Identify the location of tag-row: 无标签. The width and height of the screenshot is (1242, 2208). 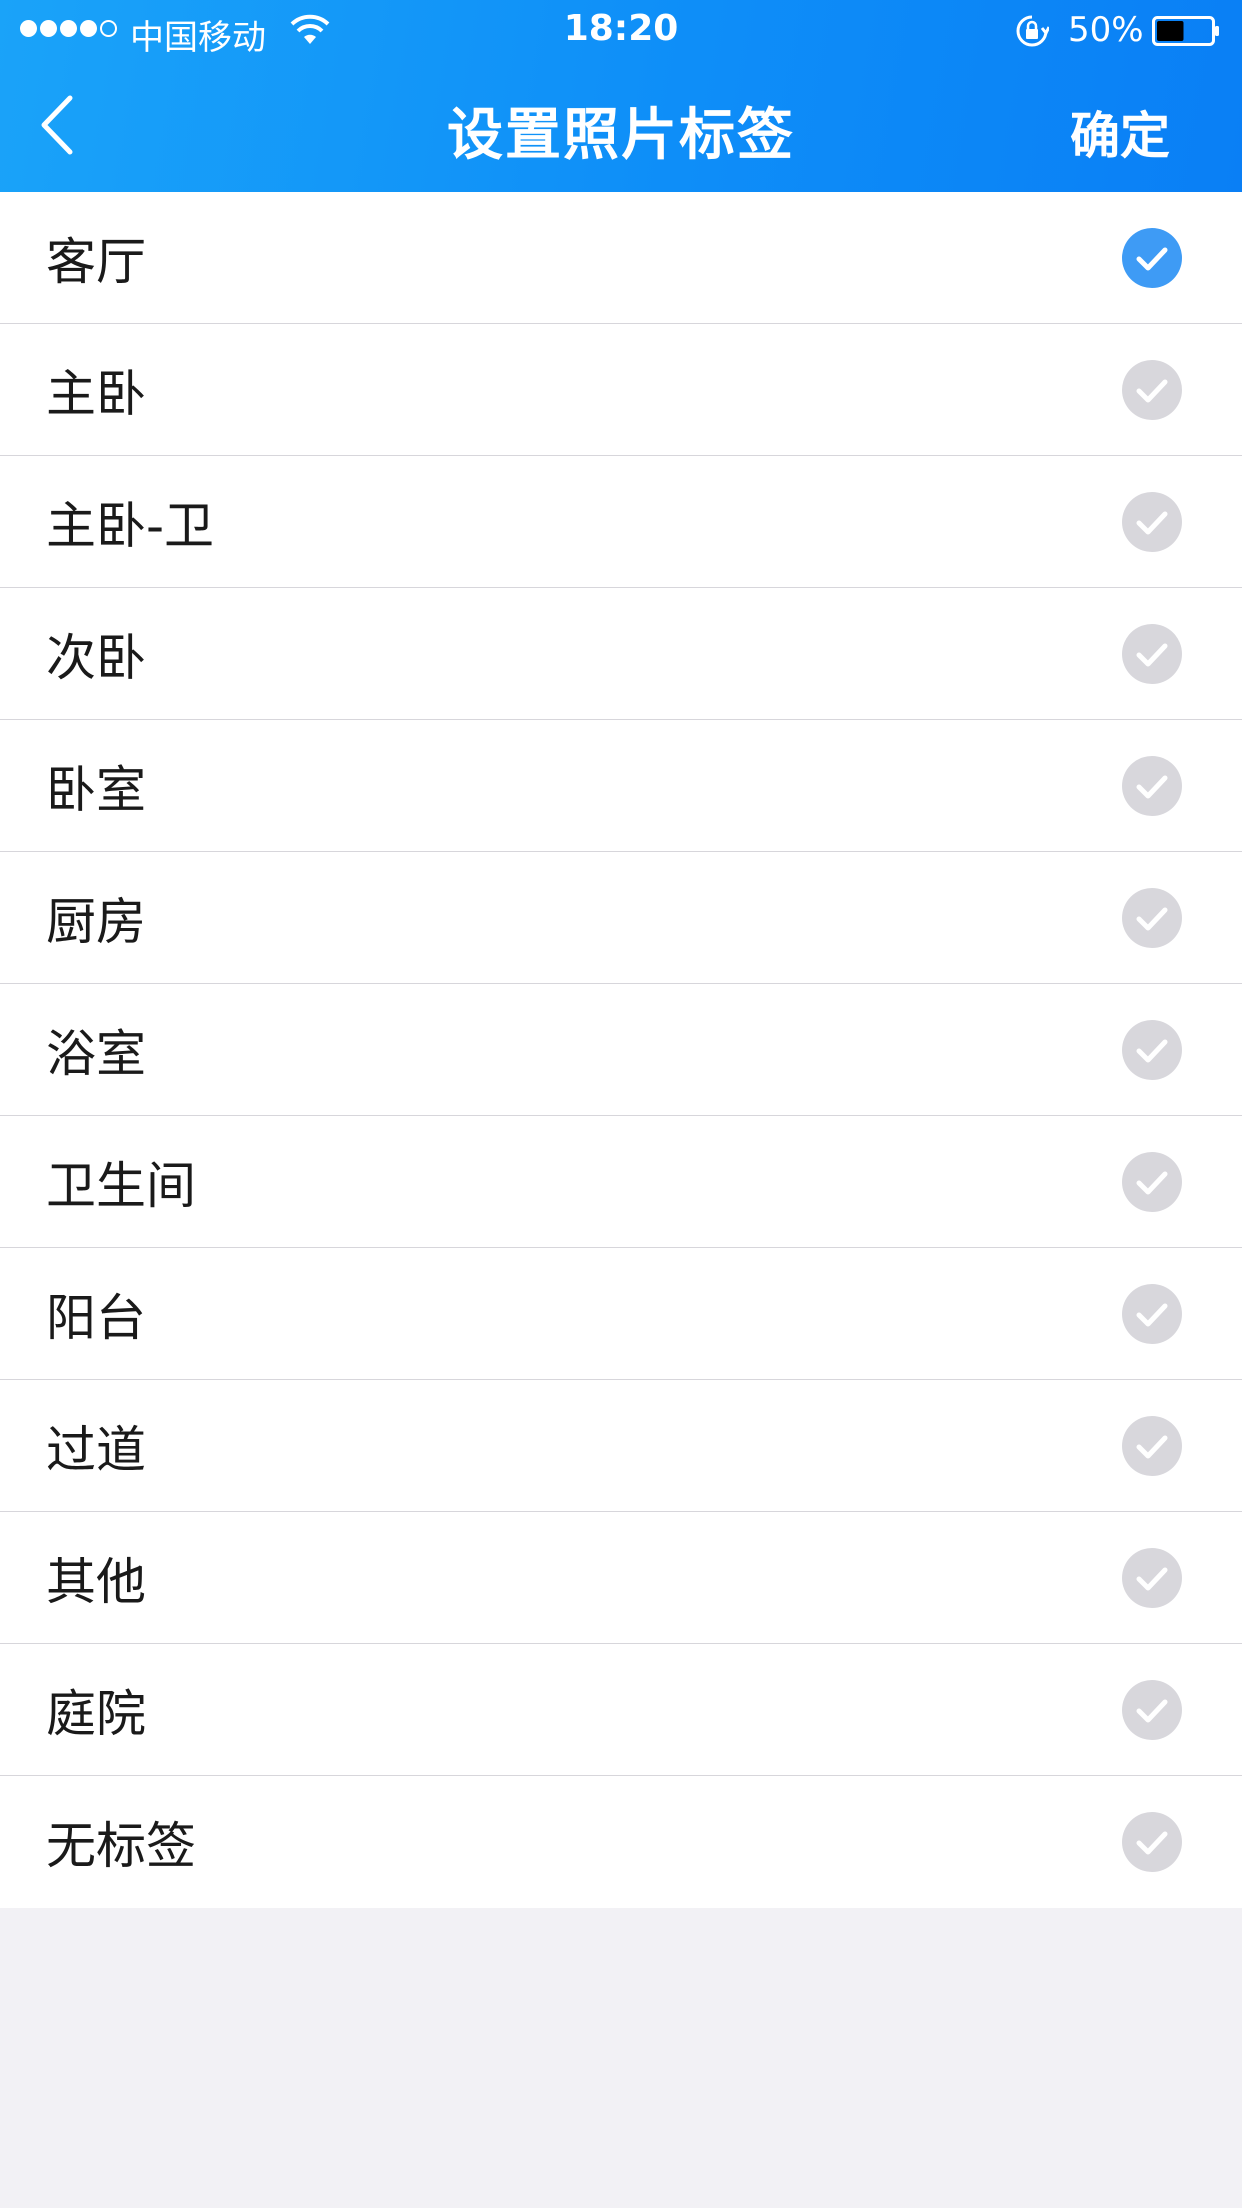
(621, 1842).